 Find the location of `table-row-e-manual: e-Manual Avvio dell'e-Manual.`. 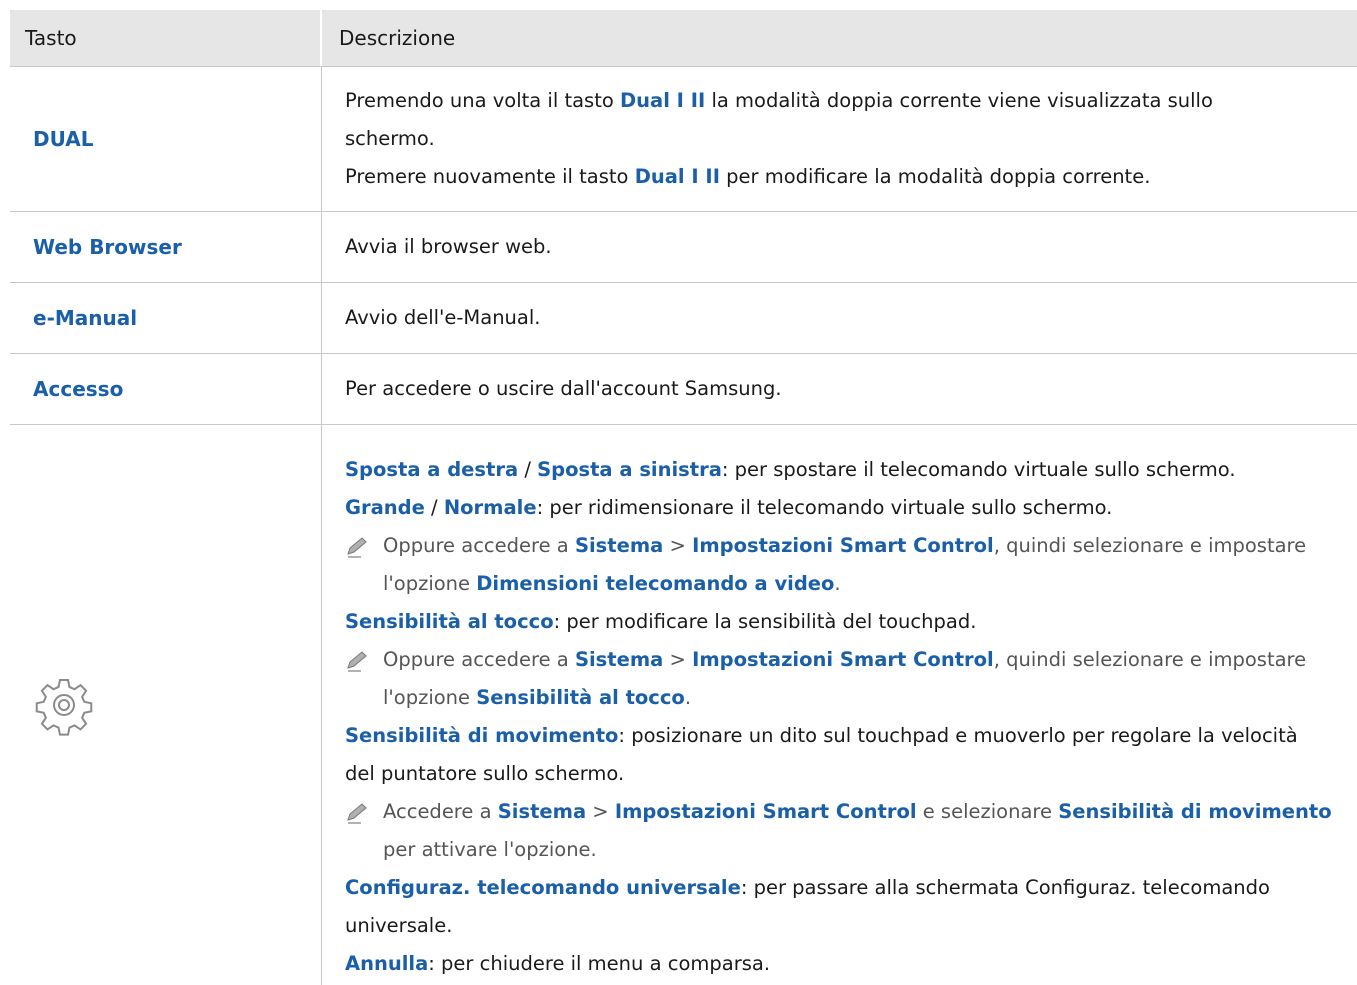

table-row-e-manual: e-Manual Avvio dell'e-Manual. is located at coordinates (683, 318).